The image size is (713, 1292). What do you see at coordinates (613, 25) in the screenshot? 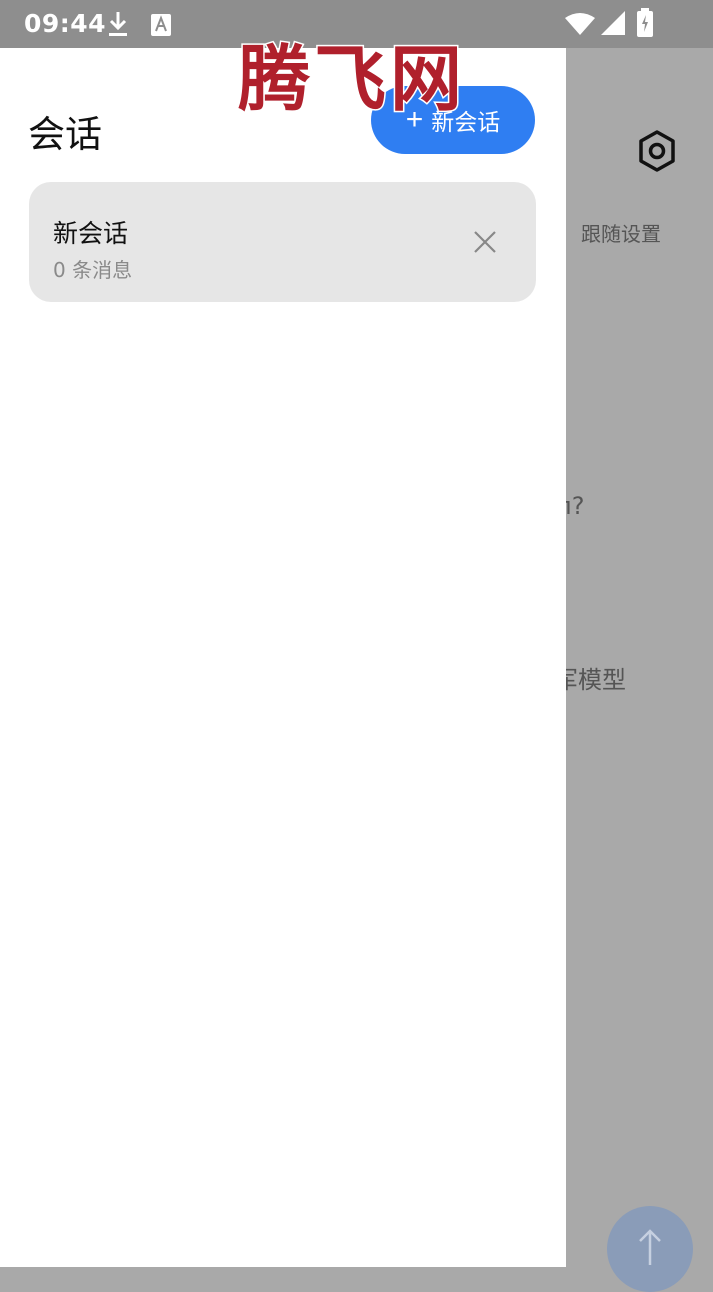
I see `signal-icon` at bounding box center [613, 25].